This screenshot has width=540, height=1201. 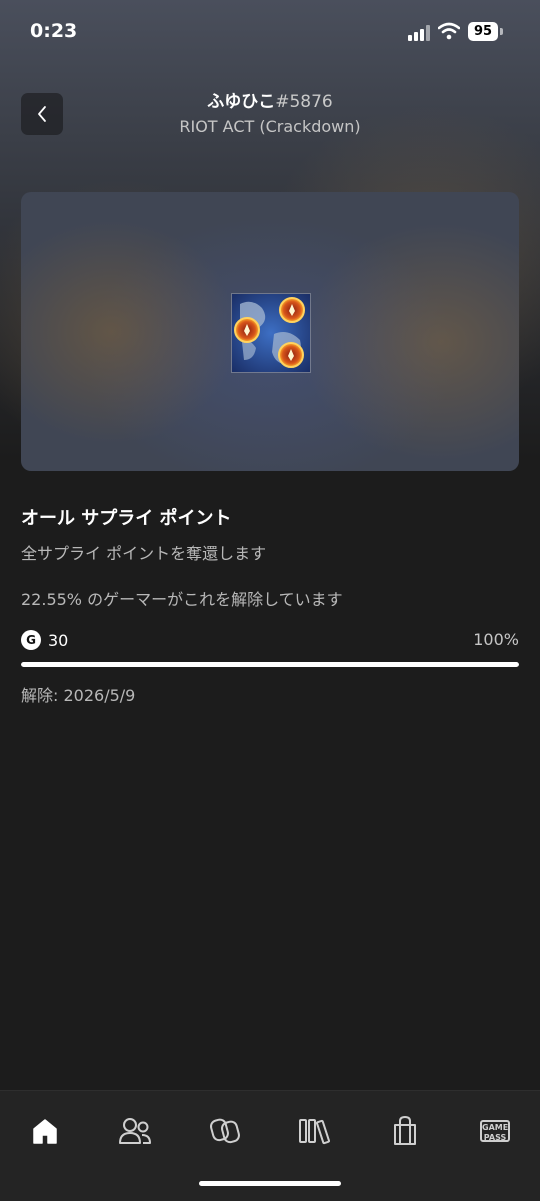 I want to click on unlock-date: 解除: 2026/5/9, so click(x=78, y=695).